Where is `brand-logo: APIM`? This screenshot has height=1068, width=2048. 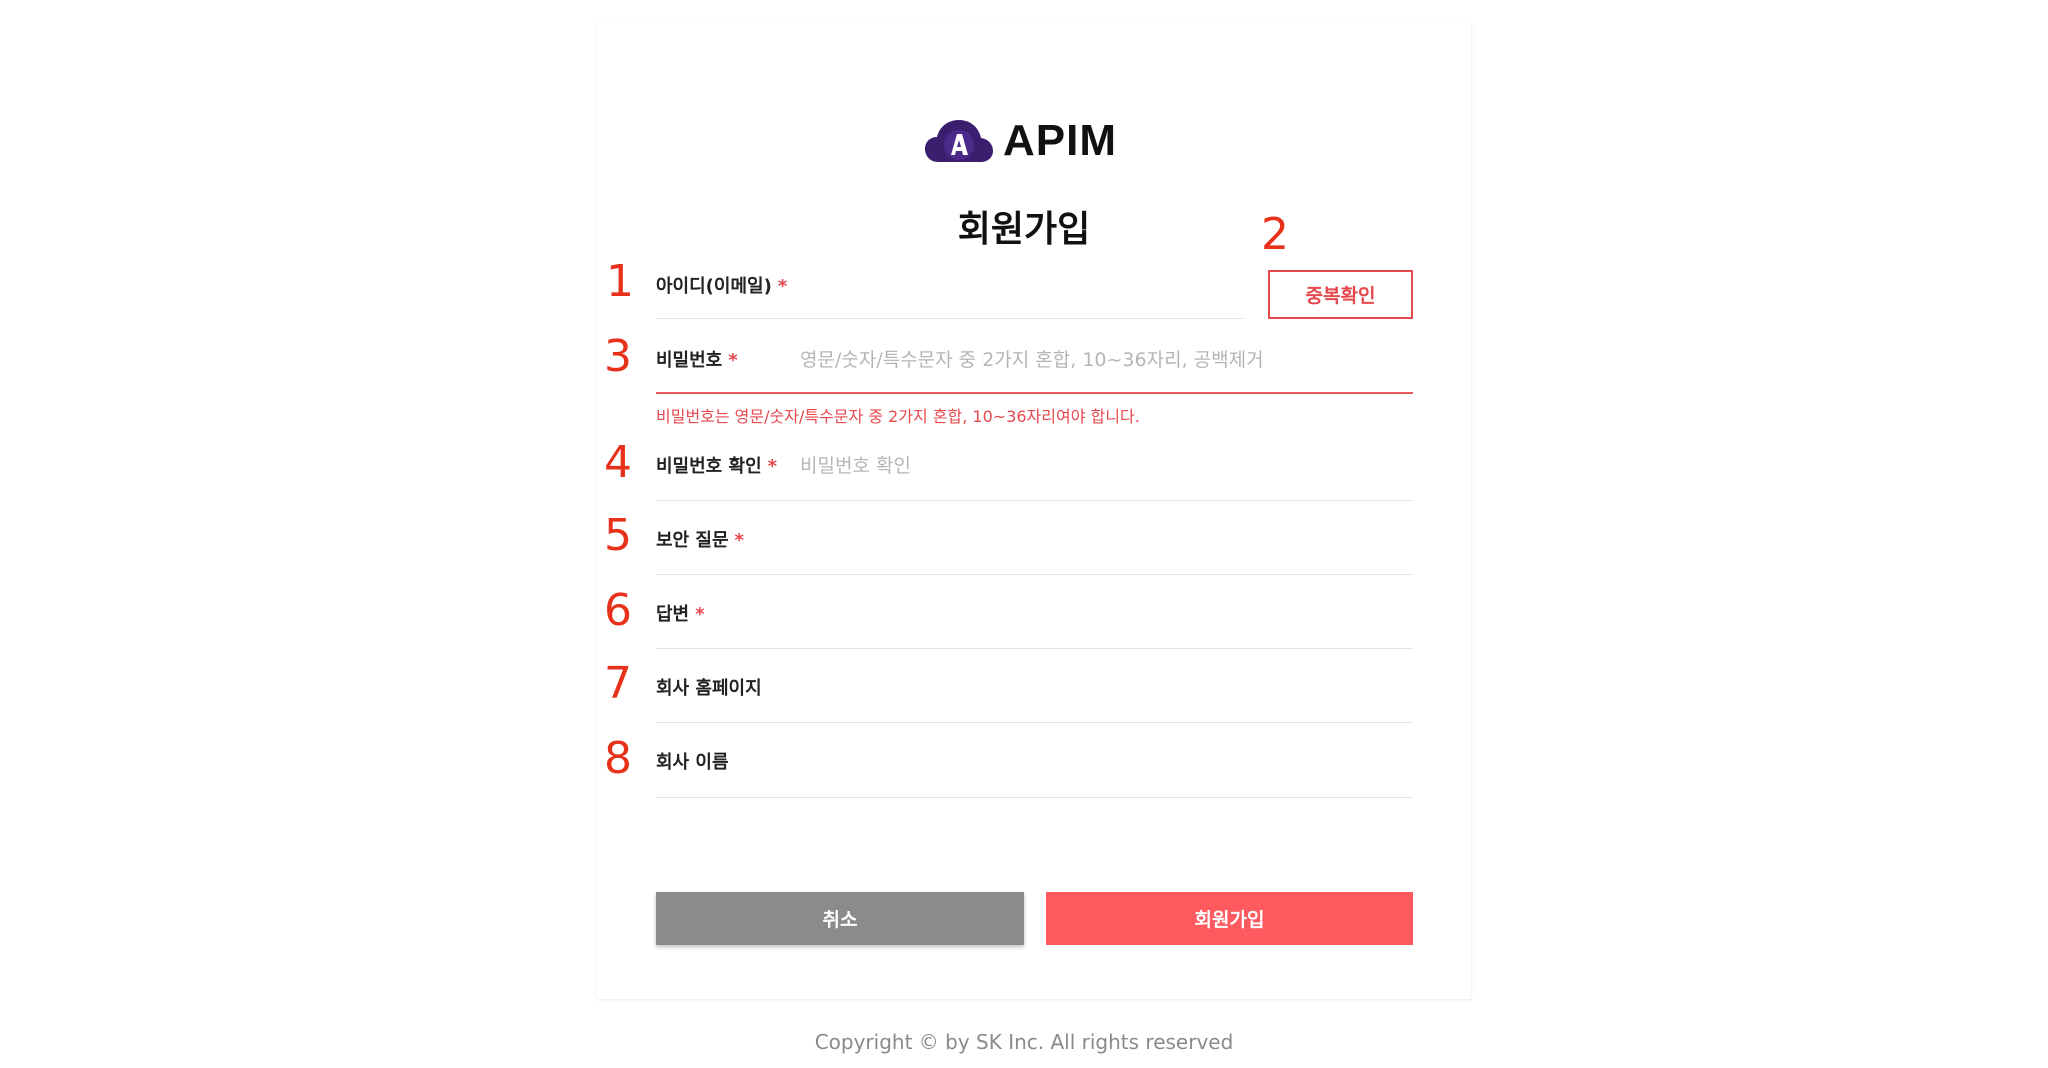
brand-logo: APIM is located at coordinates (1021, 141).